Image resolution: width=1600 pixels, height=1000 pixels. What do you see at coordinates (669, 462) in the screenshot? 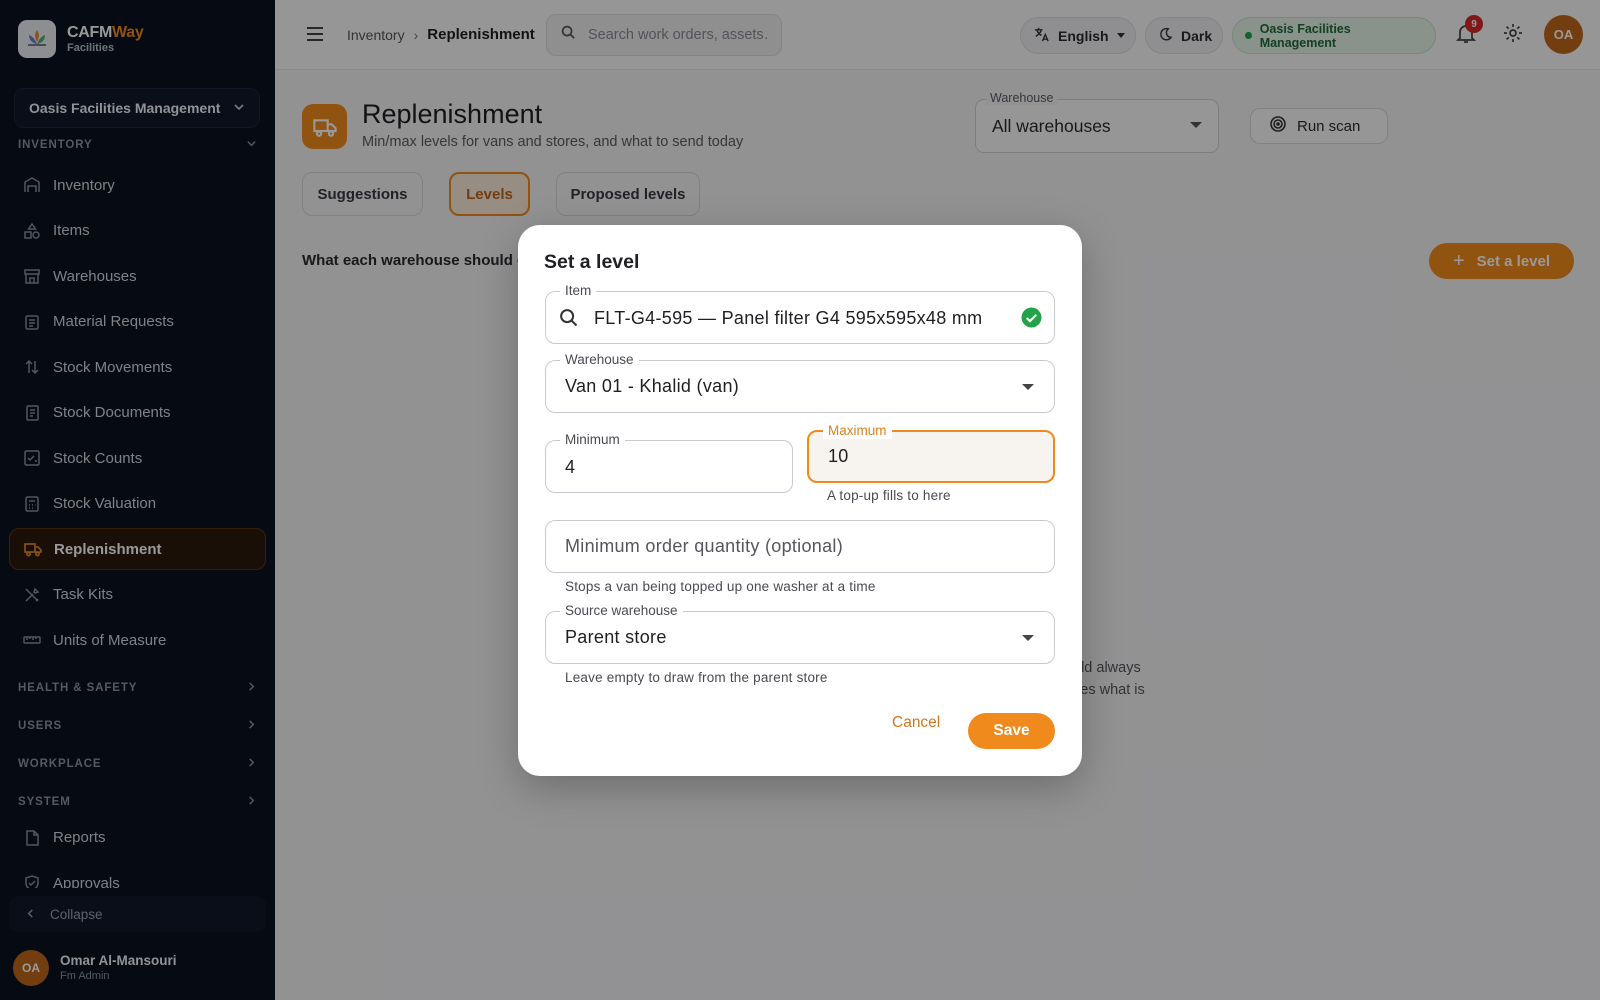
I see `minimum-field: Minimum 4` at bounding box center [669, 462].